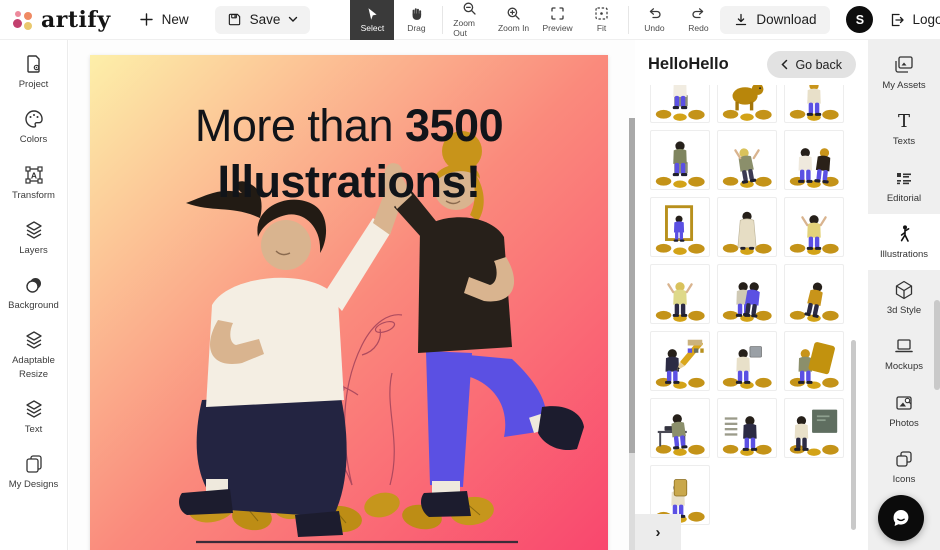 The width and height of the screenshot is (940, 550). Describe the element at coordinates (33, 464) in the screenshot. I see `my-designs-icon` at that location.